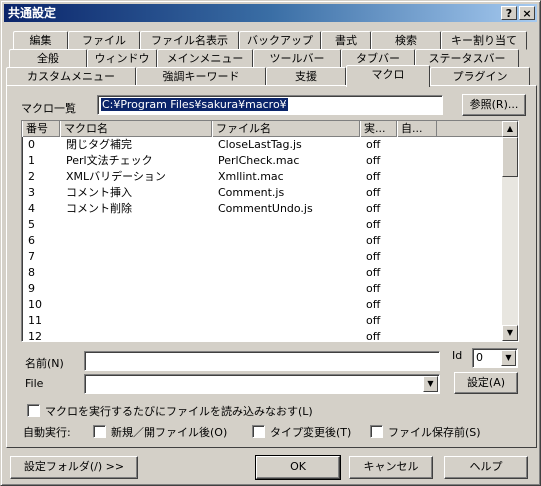 Image resolution: width=541 pixels, height=486 pixels. I want to click on table-row: 10 off, so click(263, 305).